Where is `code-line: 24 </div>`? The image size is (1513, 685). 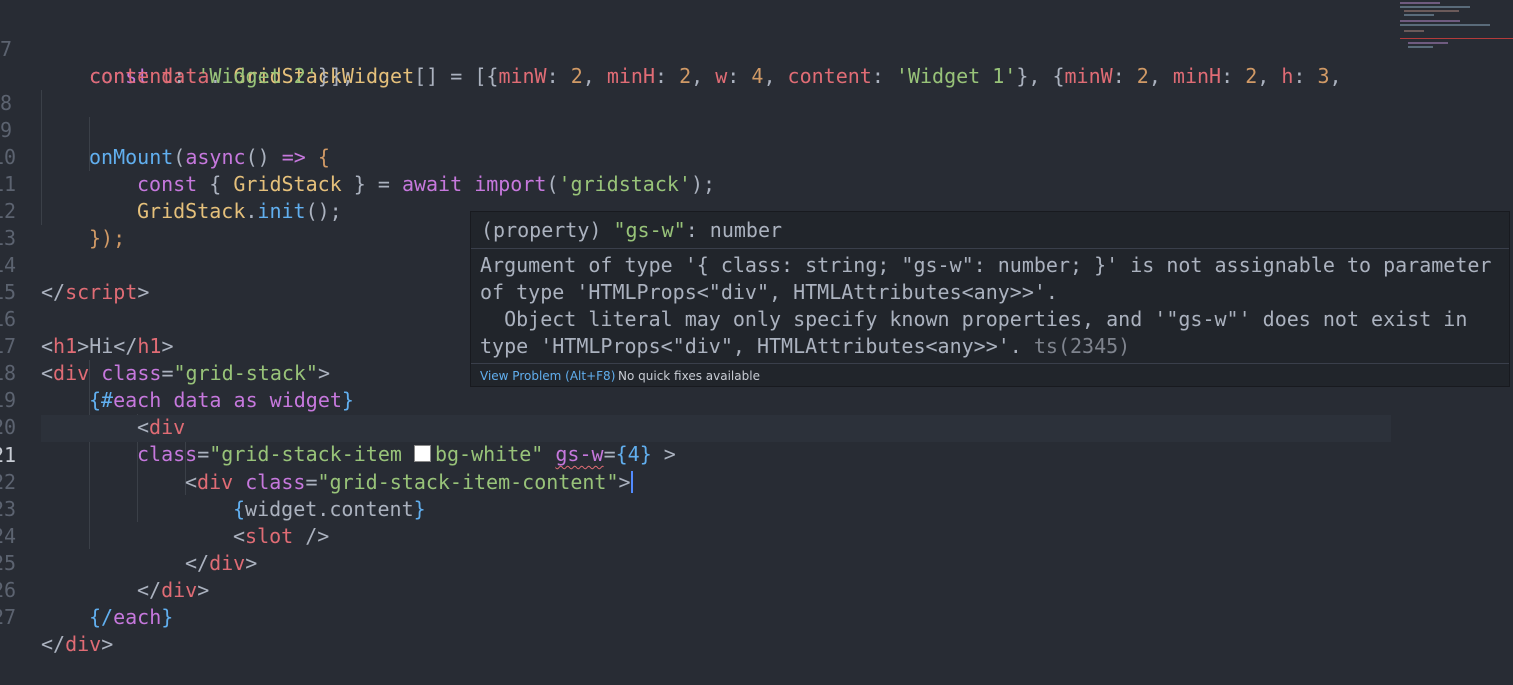
code-line: 24 </div> is located at coordinates (128, 535).